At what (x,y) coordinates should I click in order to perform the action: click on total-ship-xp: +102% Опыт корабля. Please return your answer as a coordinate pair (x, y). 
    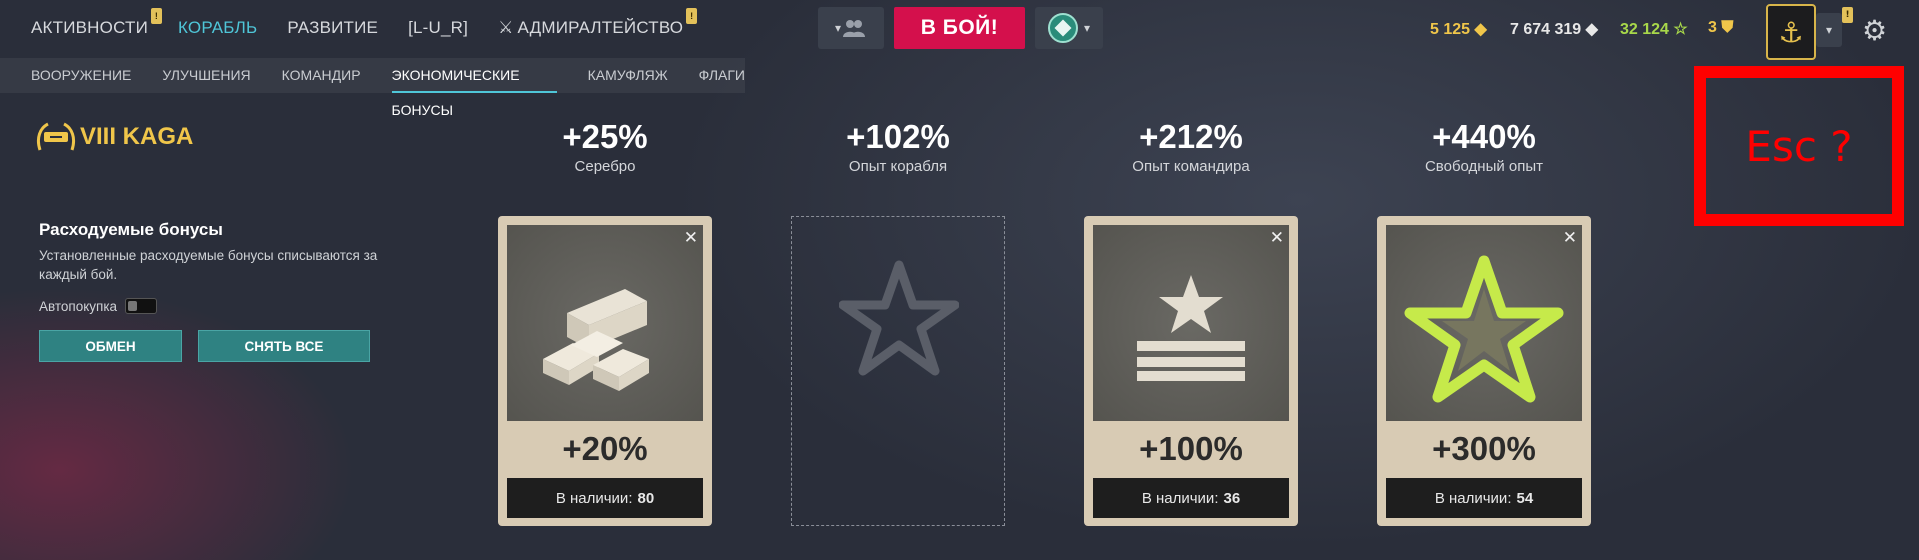
    Looking at the image, I should click on (898, 146).